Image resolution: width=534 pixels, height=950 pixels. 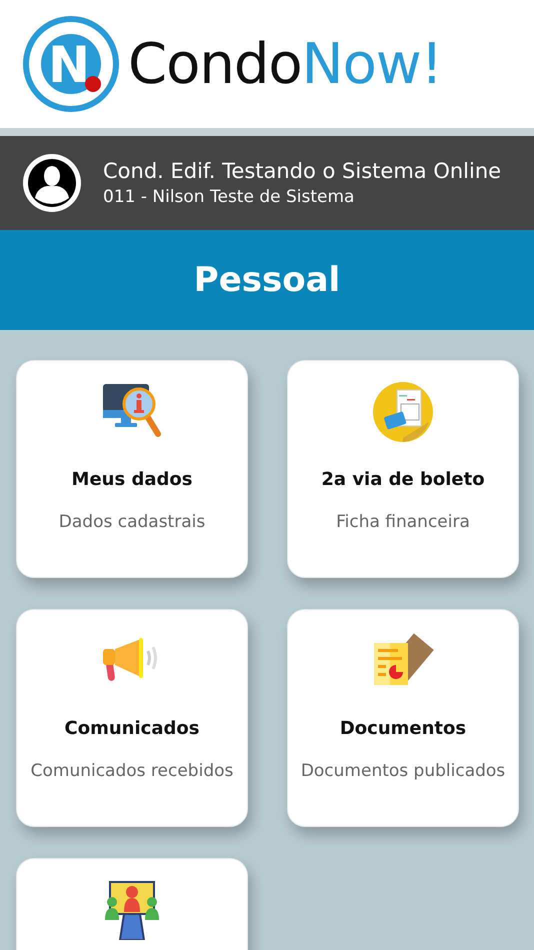 I want to click on invoice-card-icon, so click(x=403, y=412).